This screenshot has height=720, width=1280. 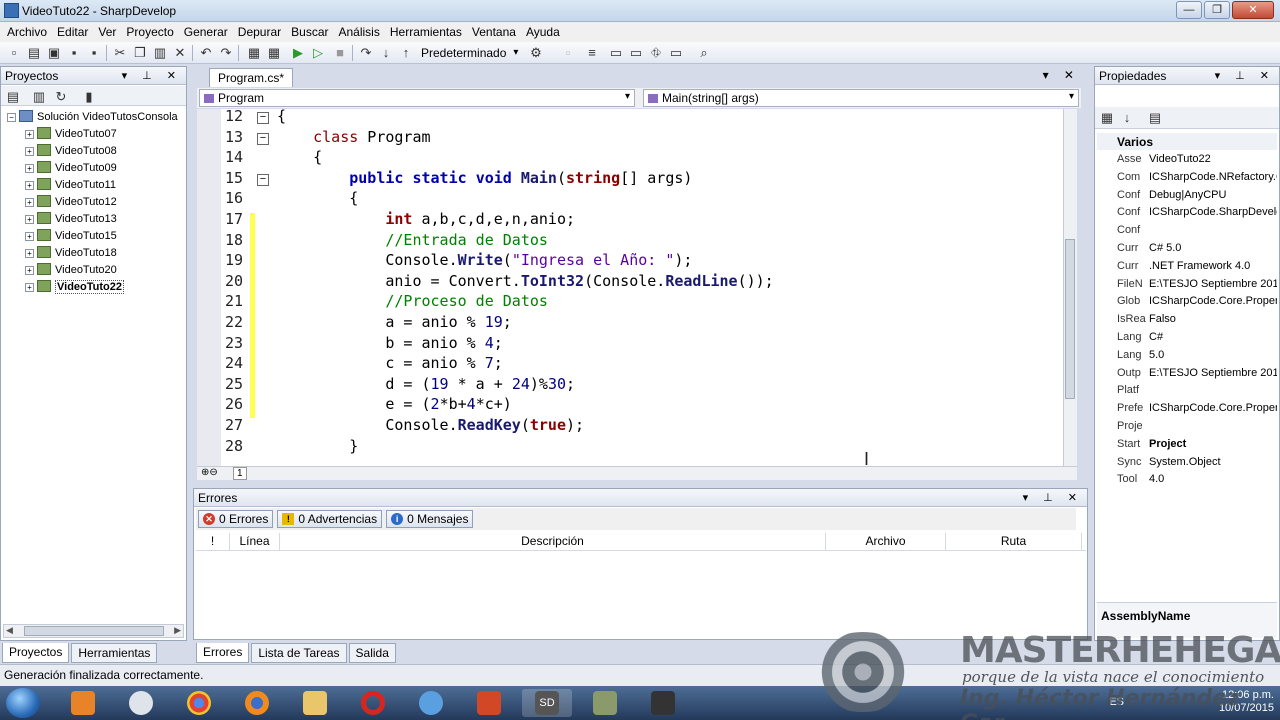 I want to click on language-indicator: ES, so click(x=1116, y=702).